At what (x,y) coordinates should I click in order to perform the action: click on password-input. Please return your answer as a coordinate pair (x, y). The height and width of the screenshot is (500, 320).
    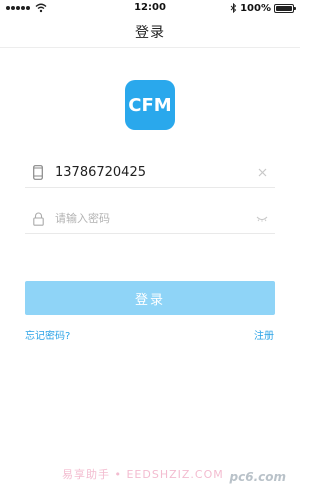
    Looking at the image, I should click on (155, 218).